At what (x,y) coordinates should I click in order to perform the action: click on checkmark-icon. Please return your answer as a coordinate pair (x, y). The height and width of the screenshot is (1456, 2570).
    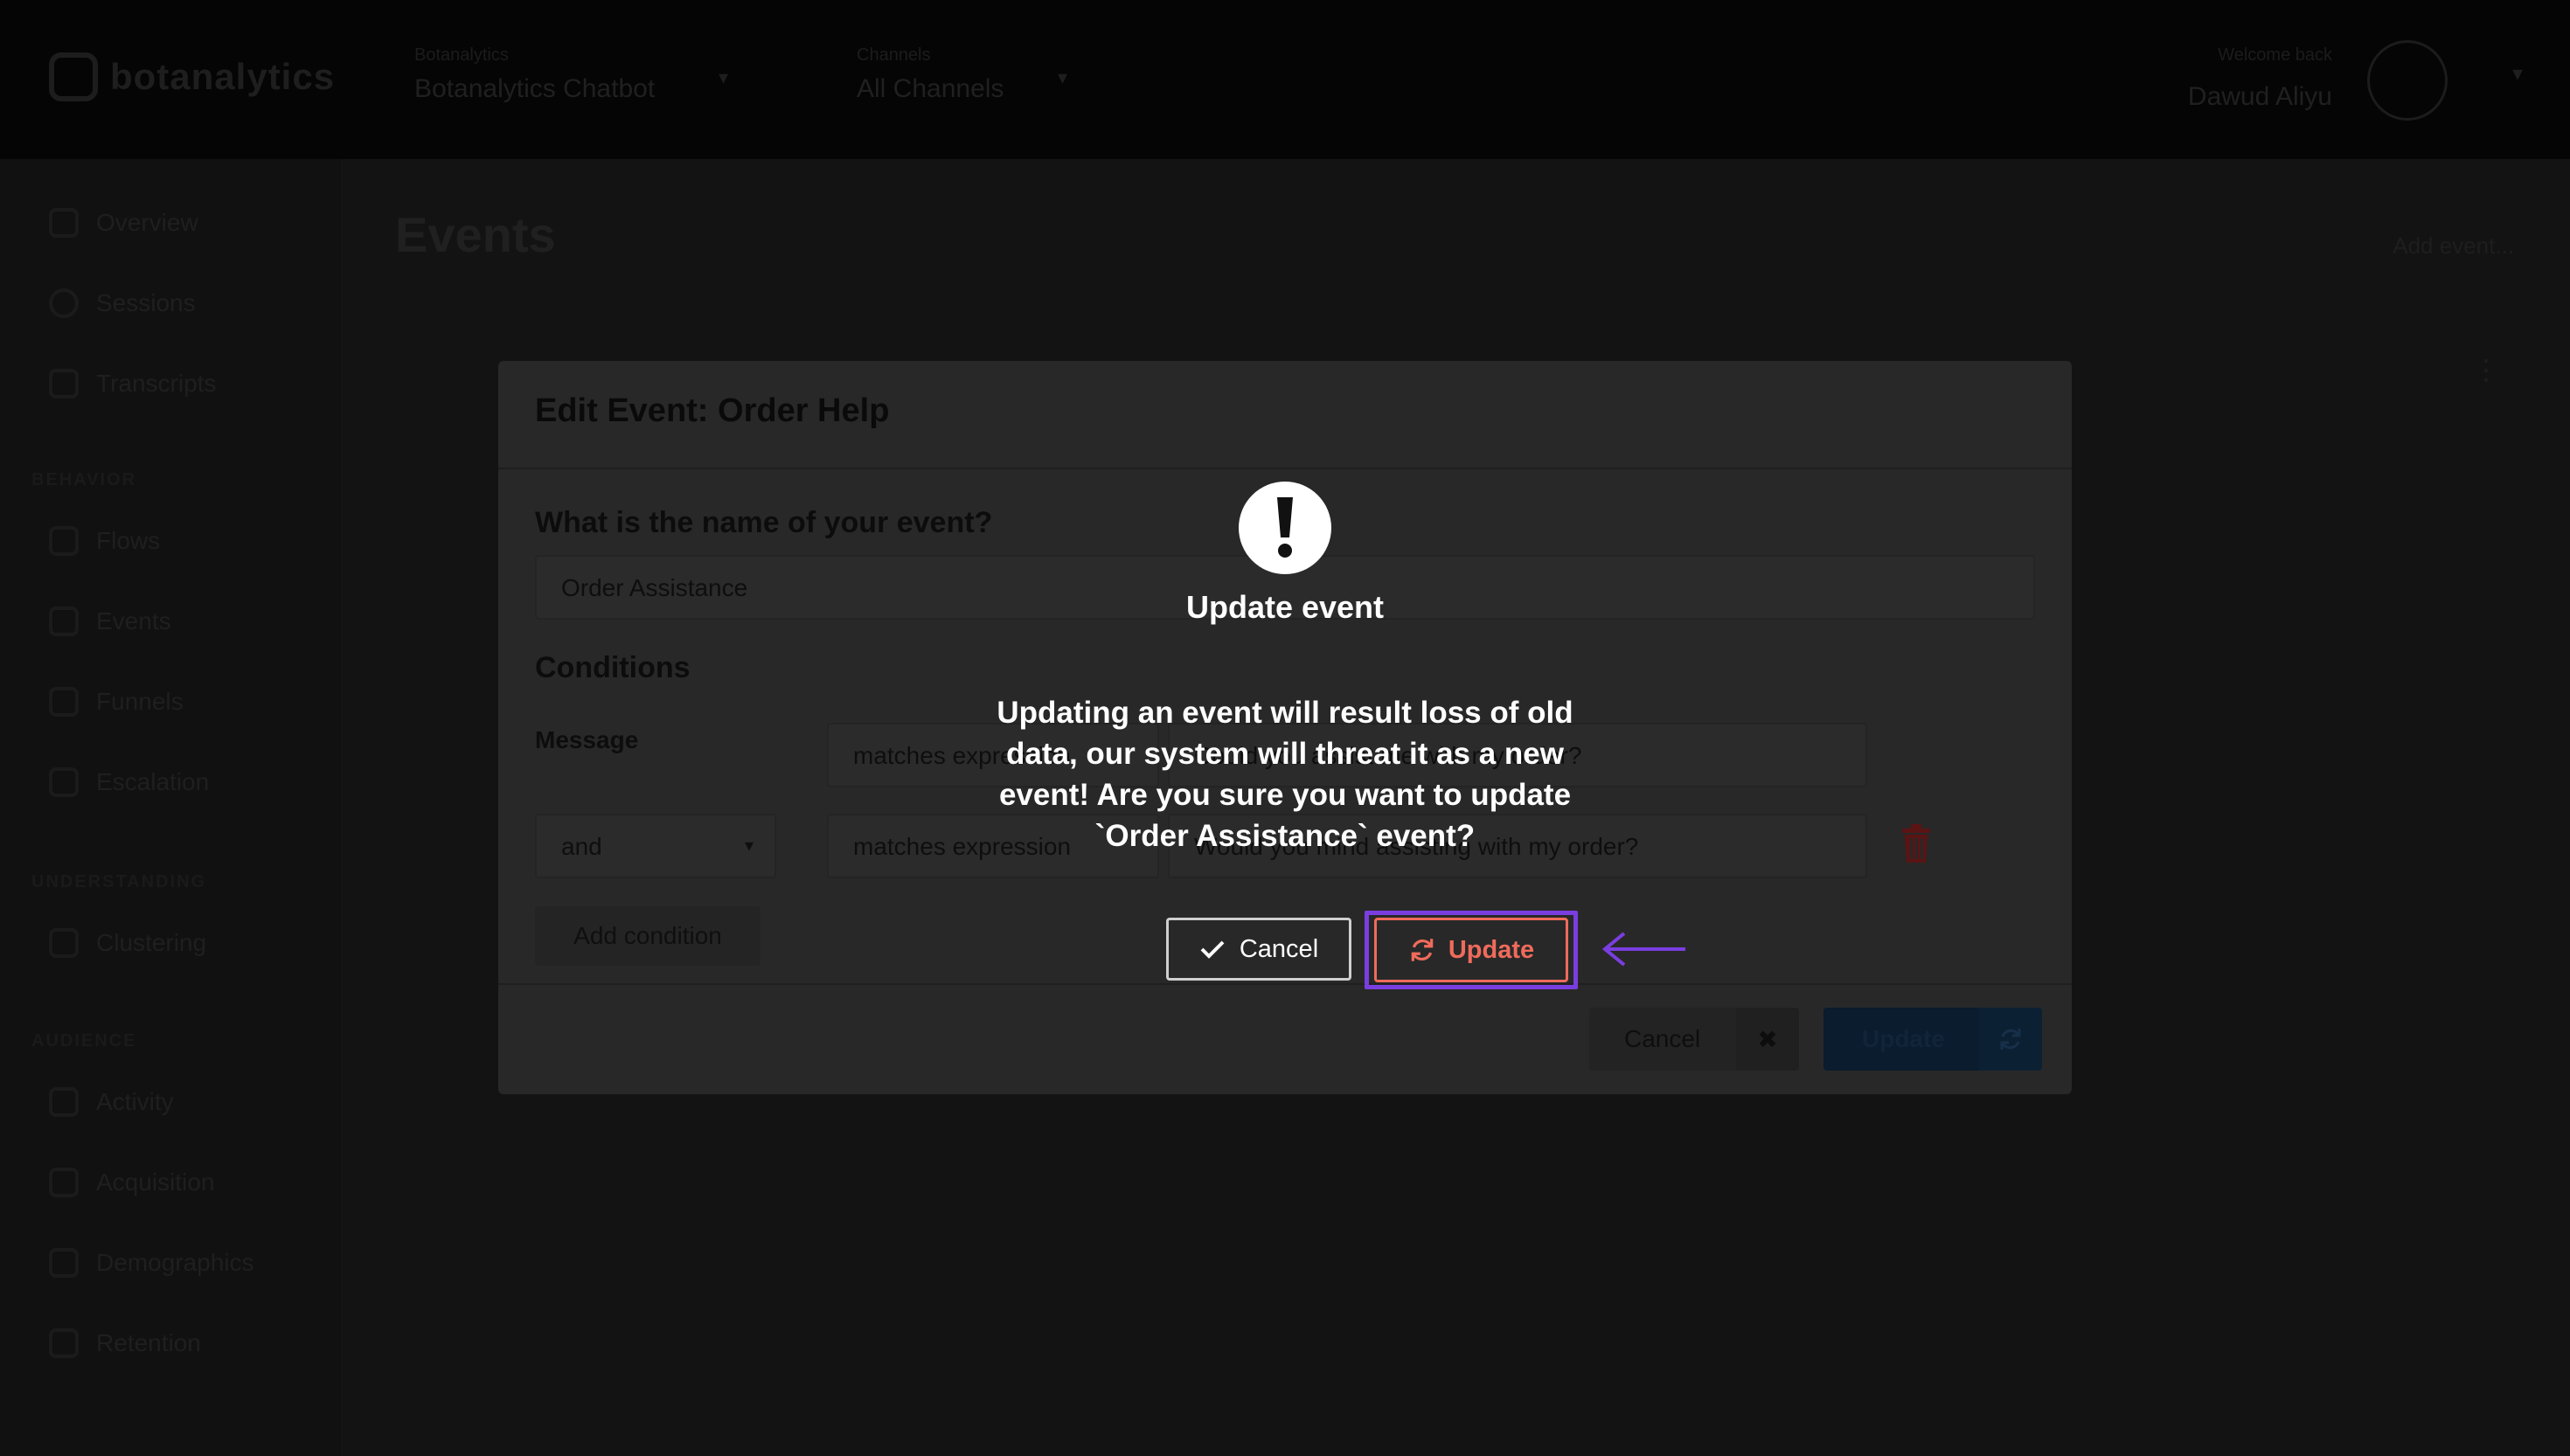
    Looking at the image, I should click on (1212, 949).